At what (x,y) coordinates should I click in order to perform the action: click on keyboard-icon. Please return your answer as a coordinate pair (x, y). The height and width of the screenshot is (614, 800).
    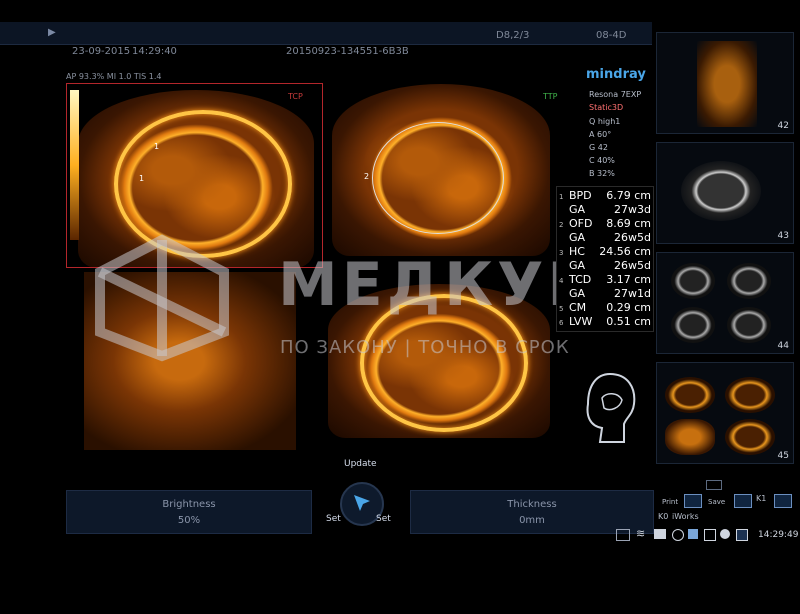
    Looking at the image, I should click on (714, 485).